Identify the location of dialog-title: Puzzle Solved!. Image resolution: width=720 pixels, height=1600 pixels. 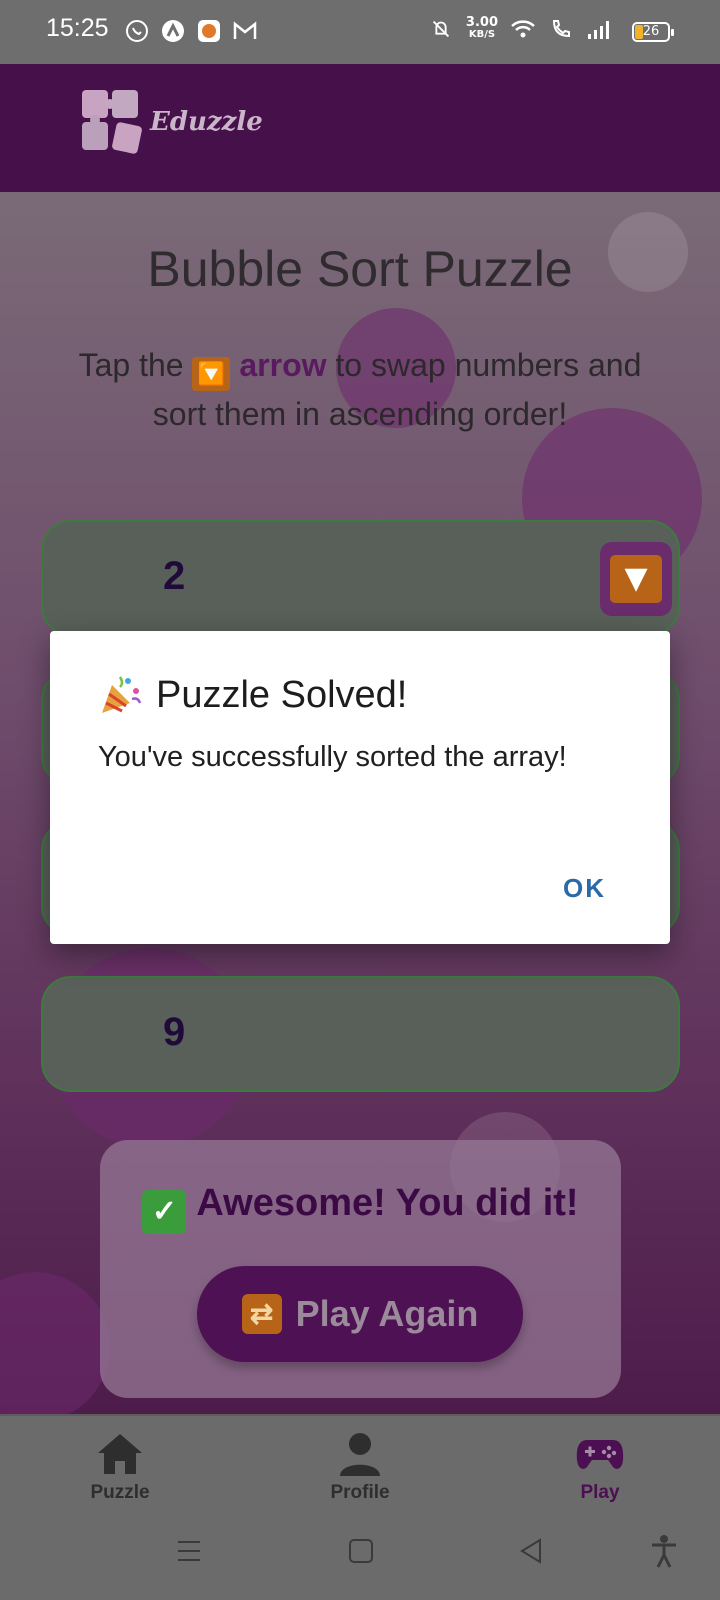
(252, 695).